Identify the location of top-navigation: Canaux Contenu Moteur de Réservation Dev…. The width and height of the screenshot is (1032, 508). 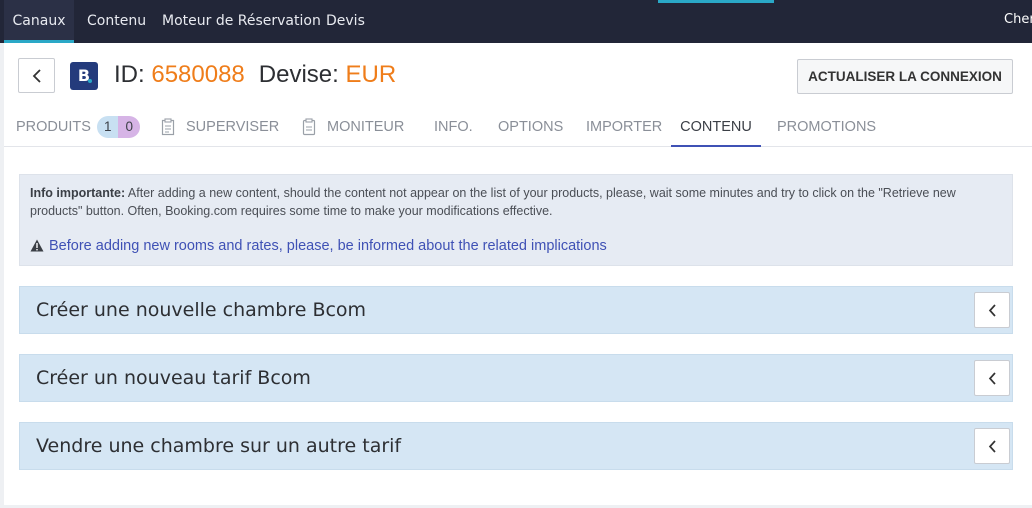
(516, 21).